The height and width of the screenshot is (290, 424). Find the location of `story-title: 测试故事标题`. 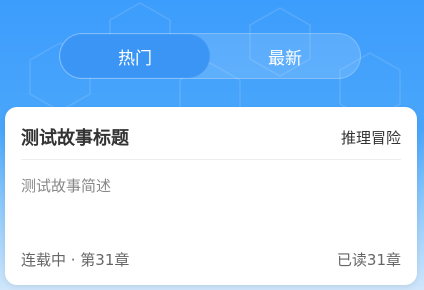

story-title: 测试故事标题 is located at coordinates (75, 138).